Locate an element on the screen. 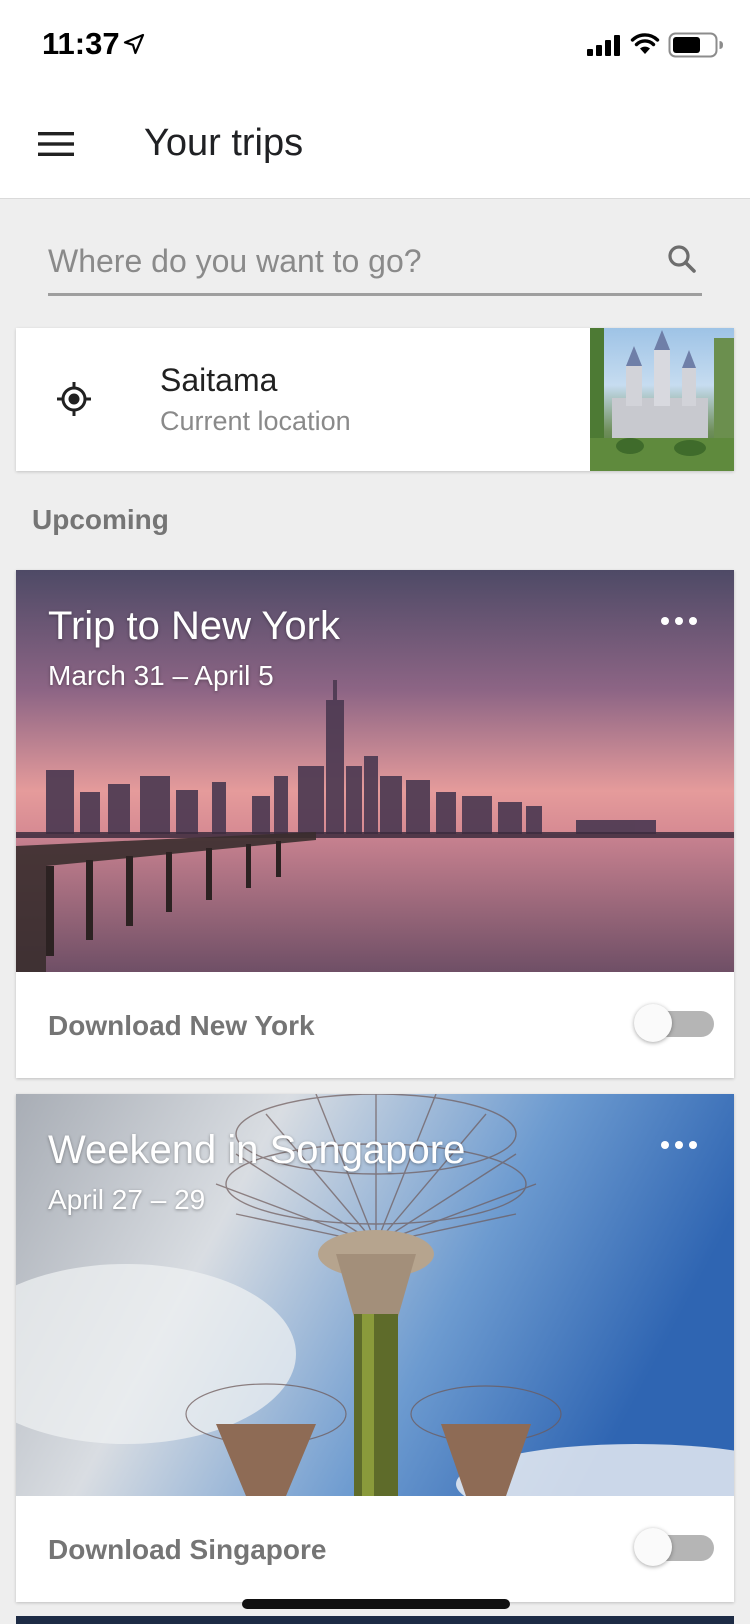 This screenshot has width=750, height=1624. status-time: 11:37 is located at coordinates (81, 43).